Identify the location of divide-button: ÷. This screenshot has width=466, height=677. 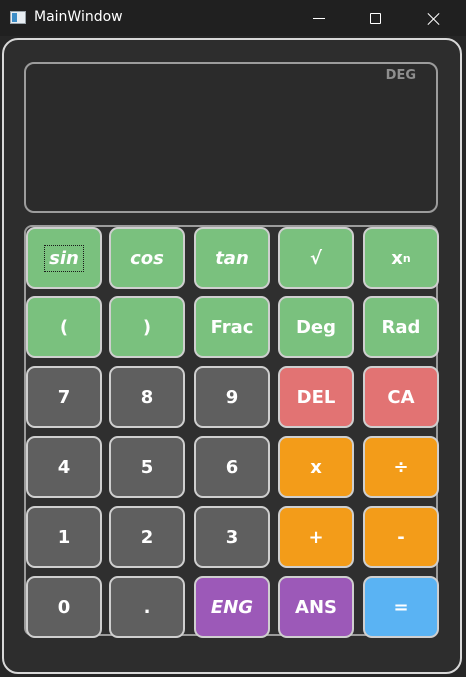
(401, 467).